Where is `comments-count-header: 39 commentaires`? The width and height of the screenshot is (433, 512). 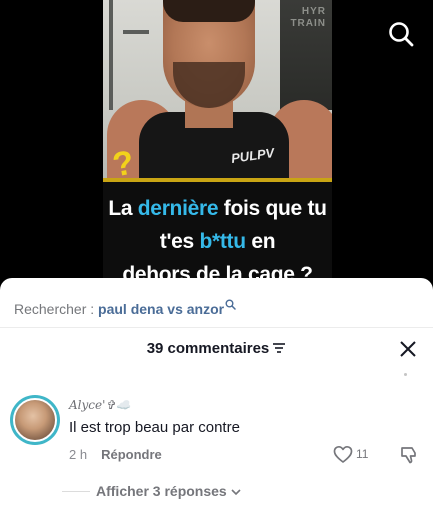
comments-count-header: 39 commentaires is located at coordinates (216, 349).